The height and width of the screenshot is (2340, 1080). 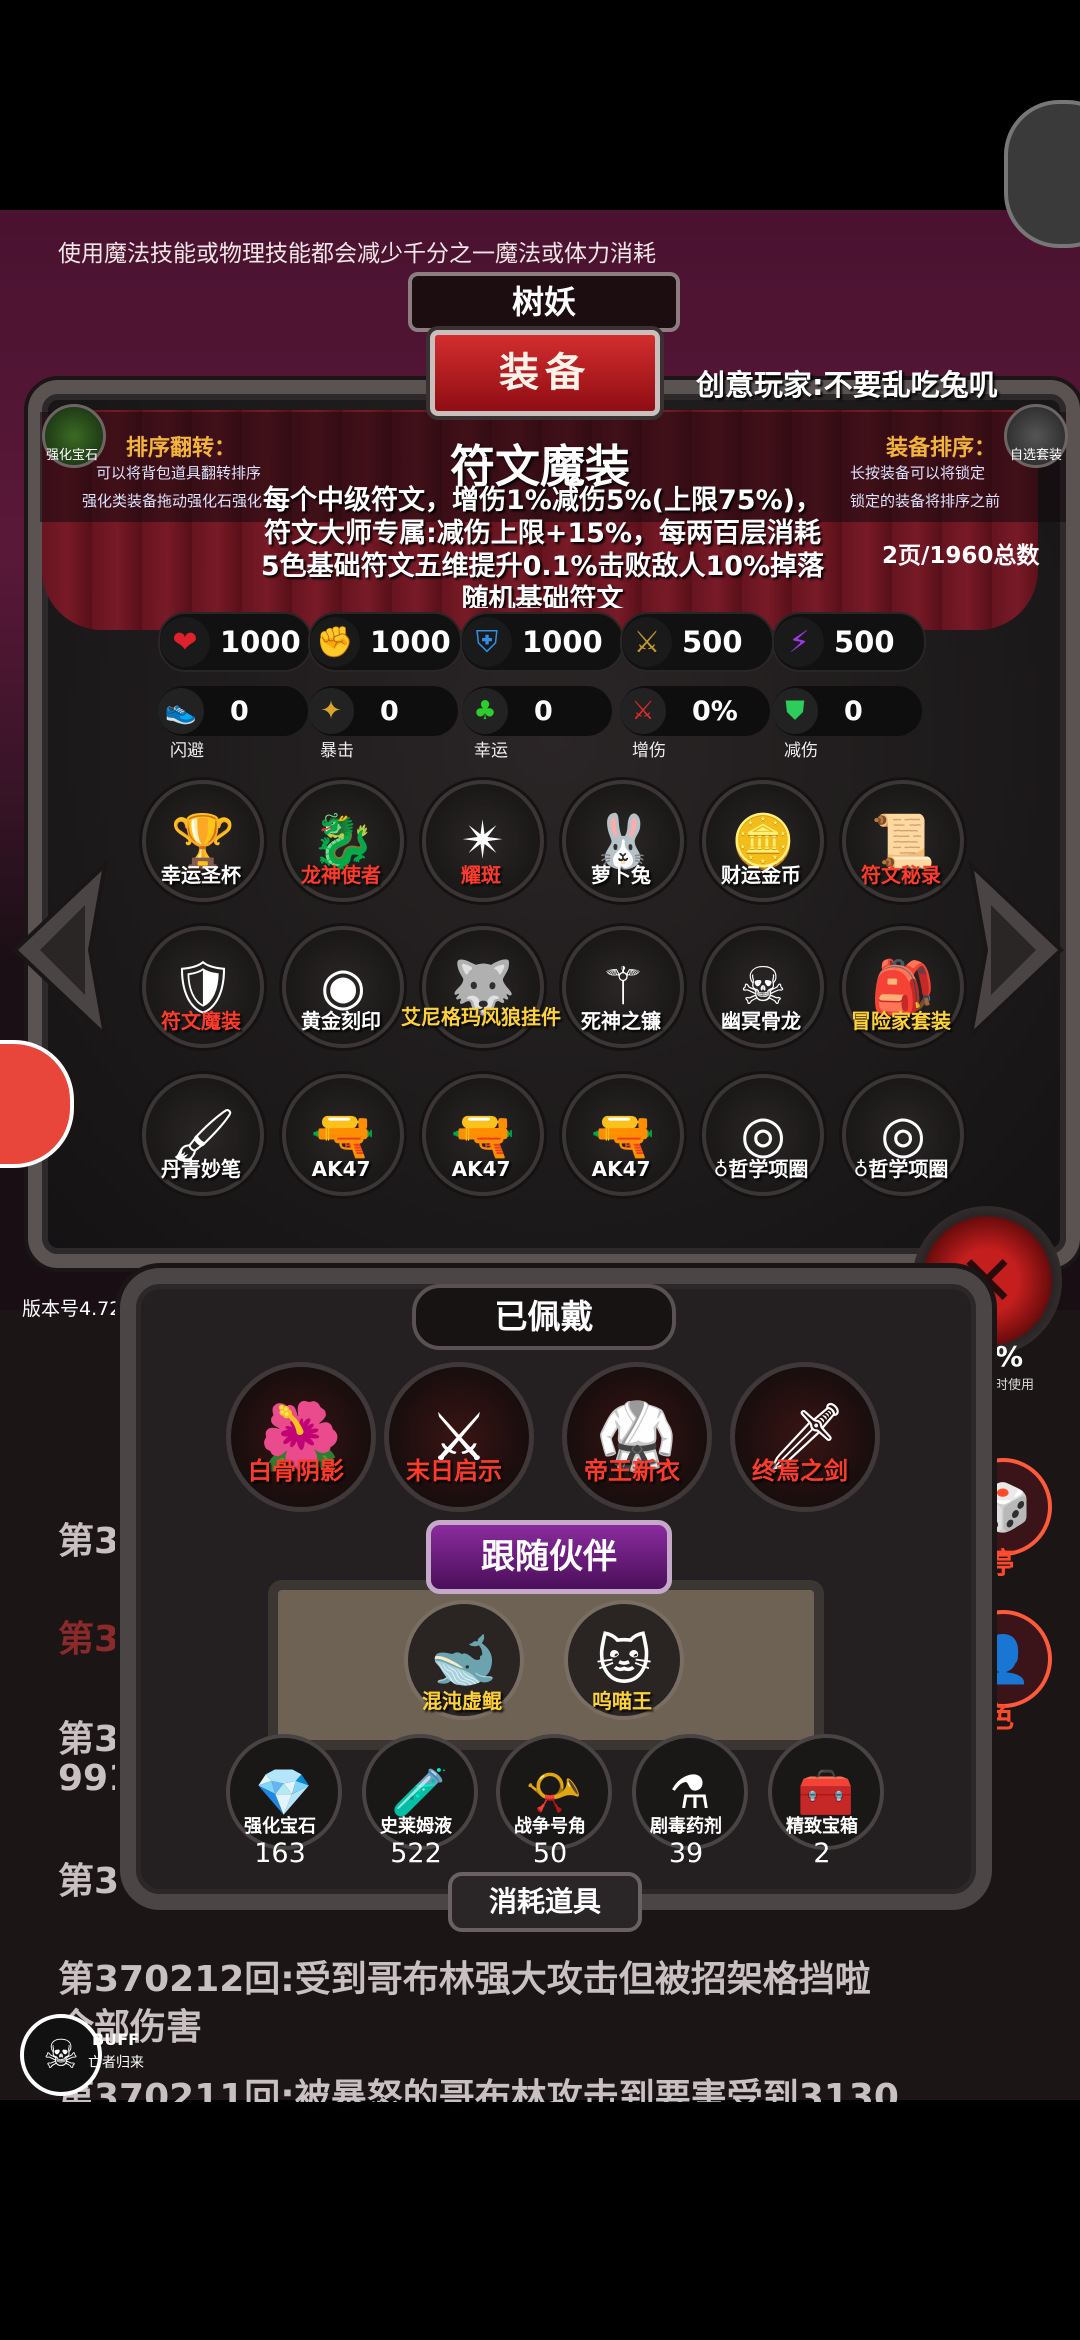 I want to click on magic-icon: ⚡, so click(x=799, y=642).